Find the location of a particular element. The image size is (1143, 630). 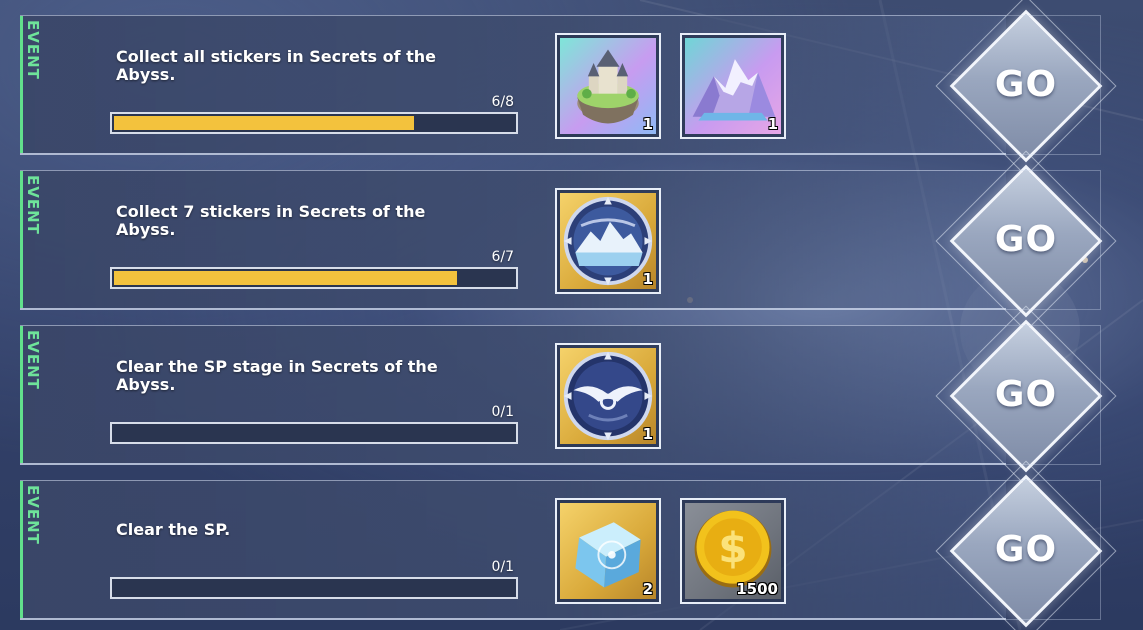

reward-item: $ 1500 is located at coordinates (733, 551).